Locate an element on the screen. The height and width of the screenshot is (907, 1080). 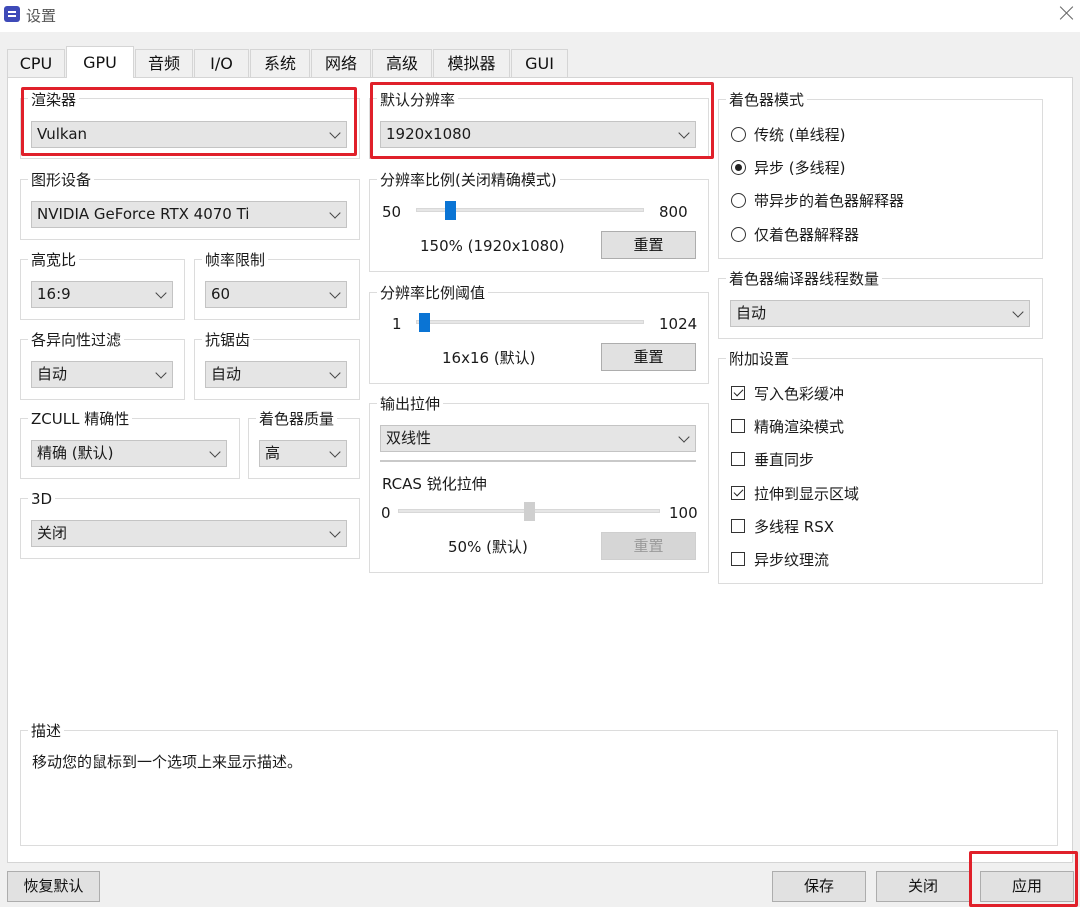
shader-mode-interpreter-radio is located at coordinates (738, 234).